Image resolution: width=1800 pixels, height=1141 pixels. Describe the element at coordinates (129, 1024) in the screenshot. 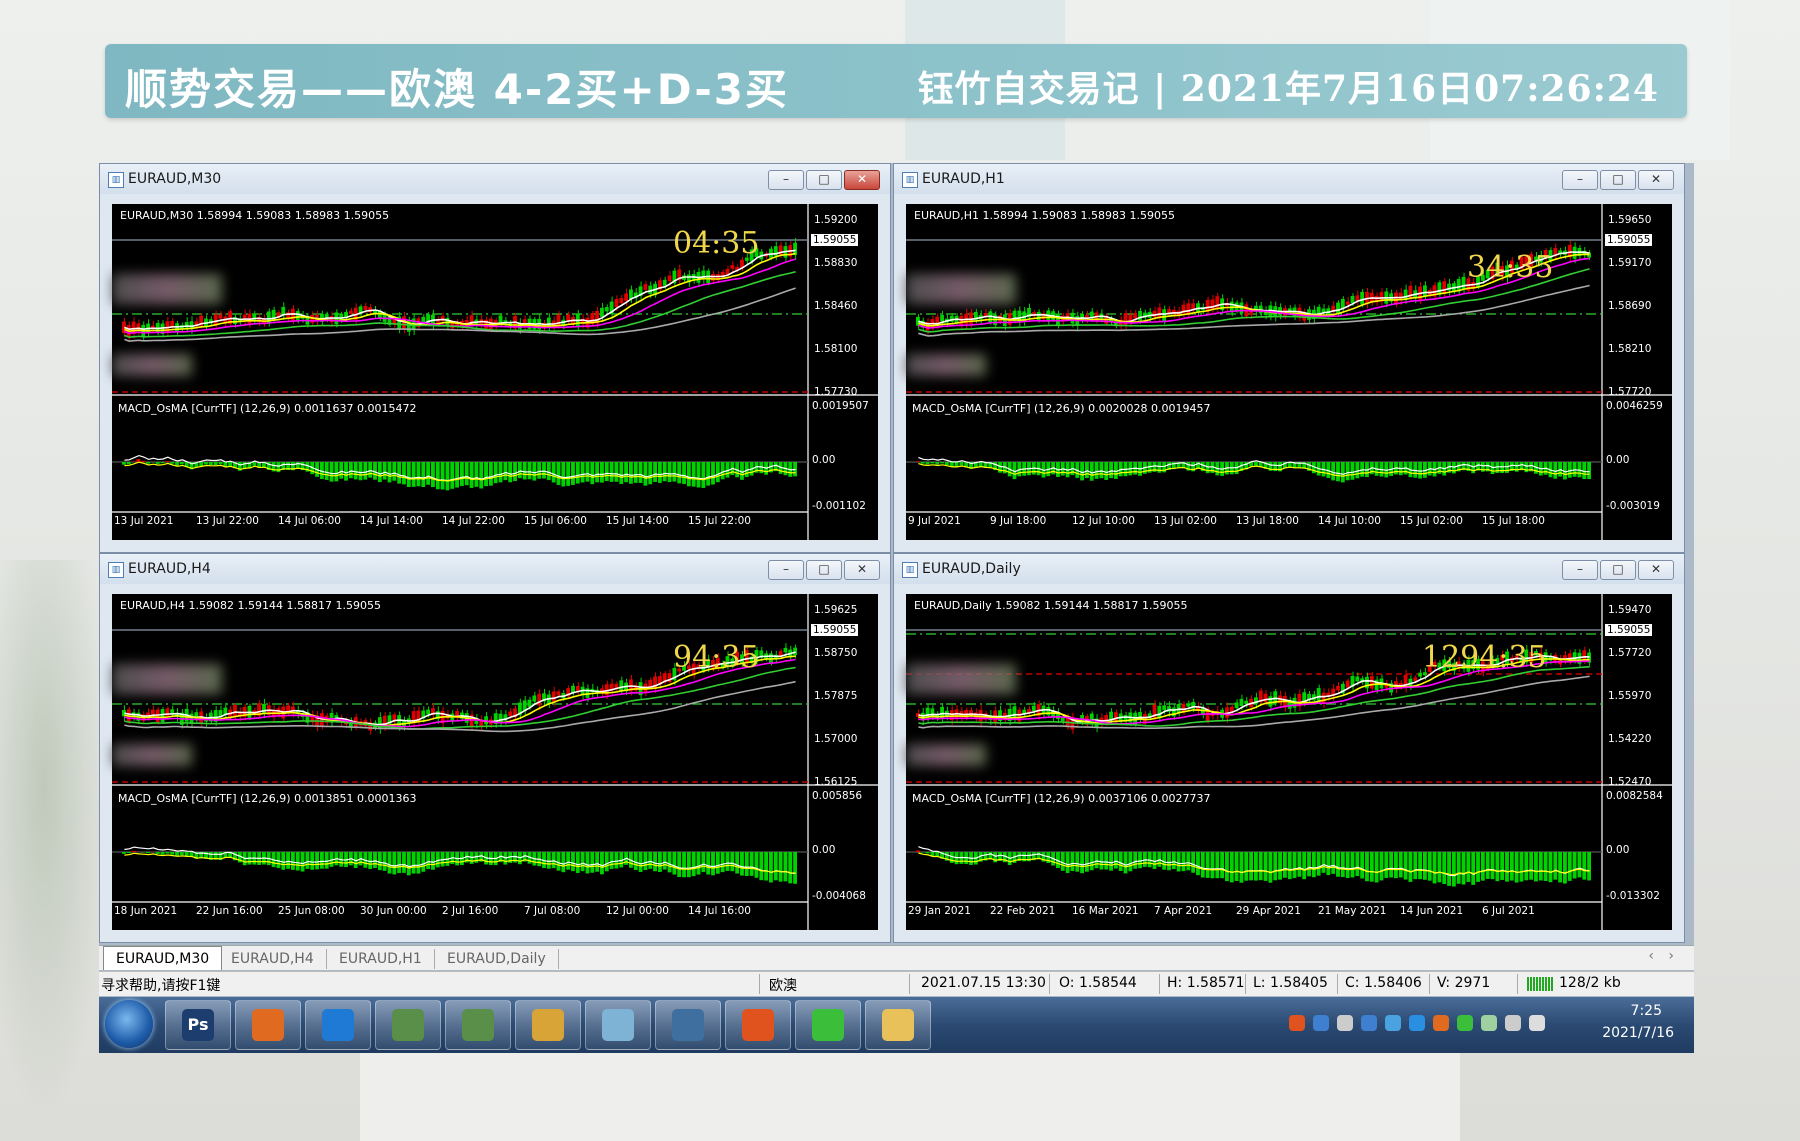

I see `start-button` at that location.